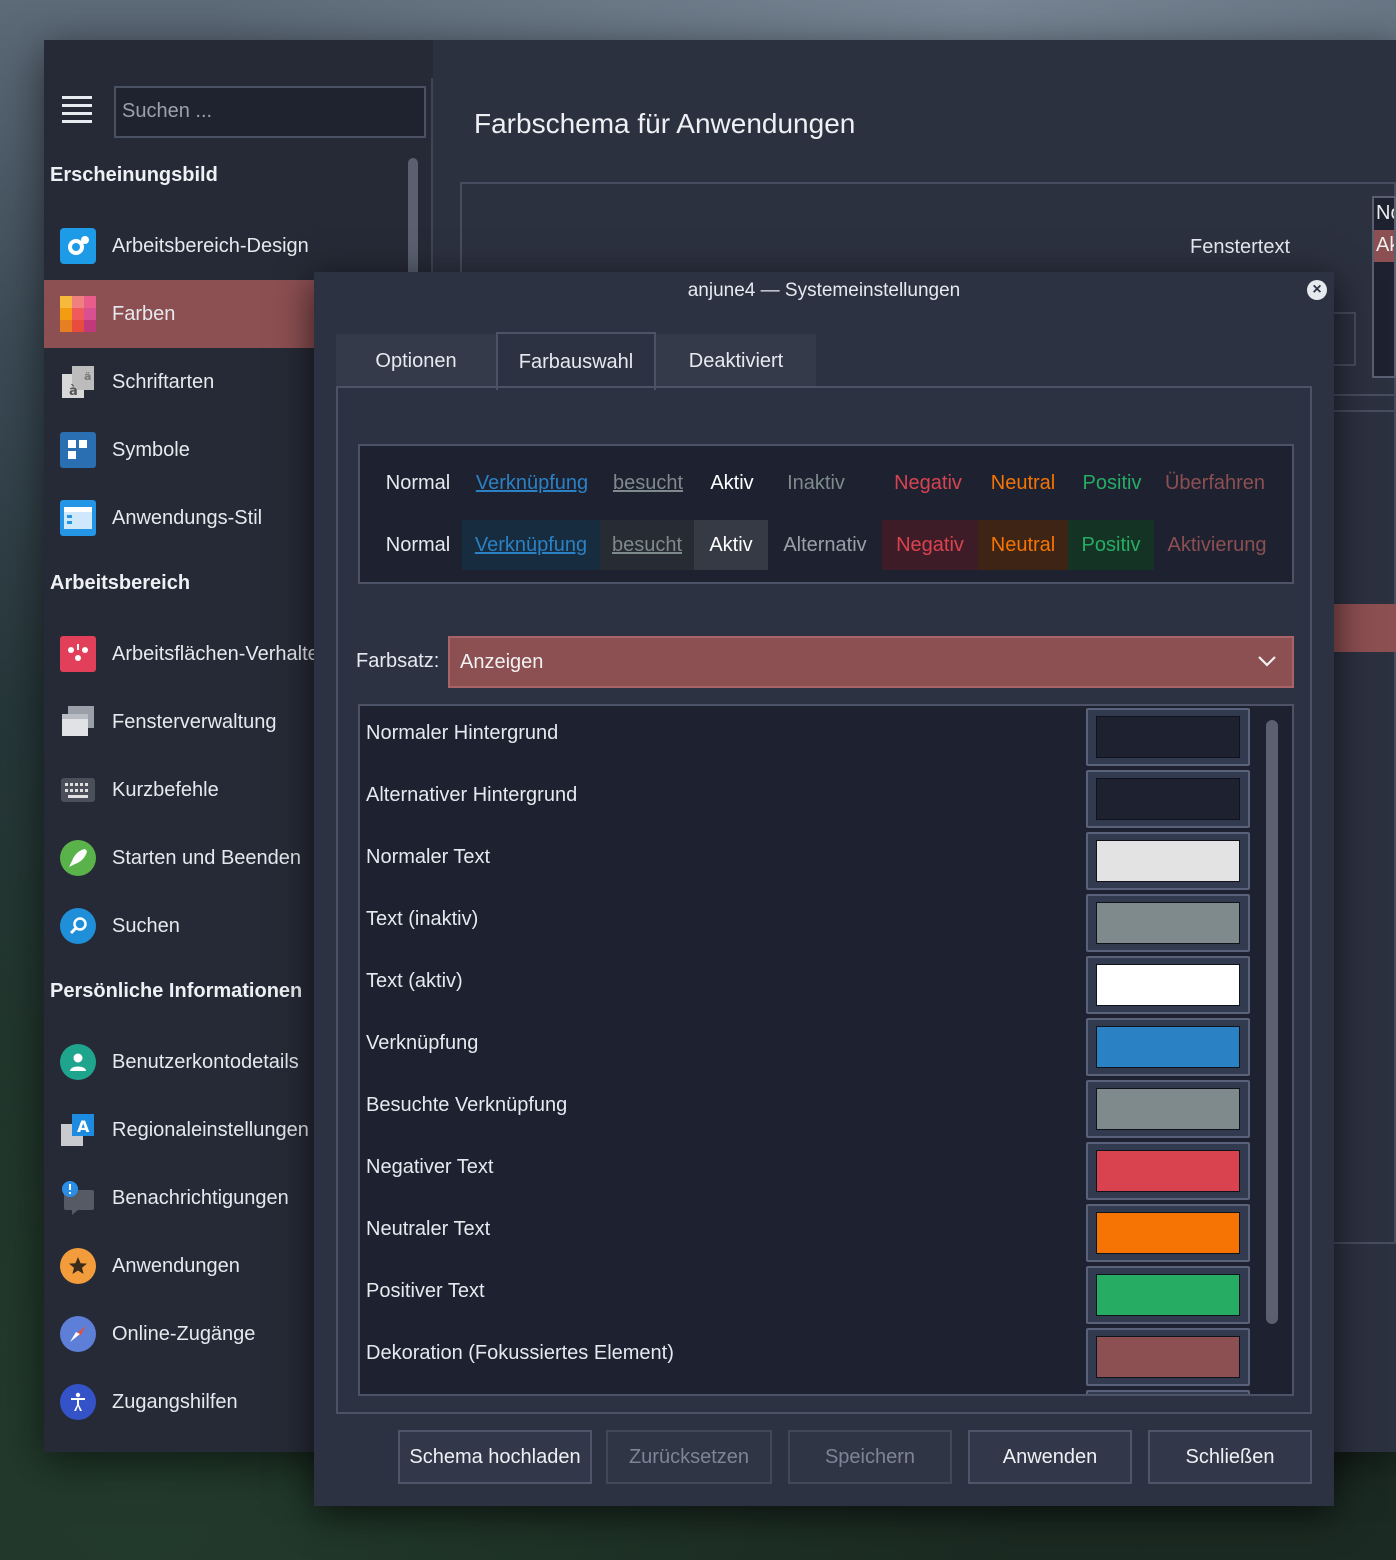 Image resolution: width=1396 pixels, height=1560 pixels. What do you see at coordinates (665, 123) in the screenshot?
I see `page-title: Farbschema für Anwendungen` at bounding box center [665, 123].